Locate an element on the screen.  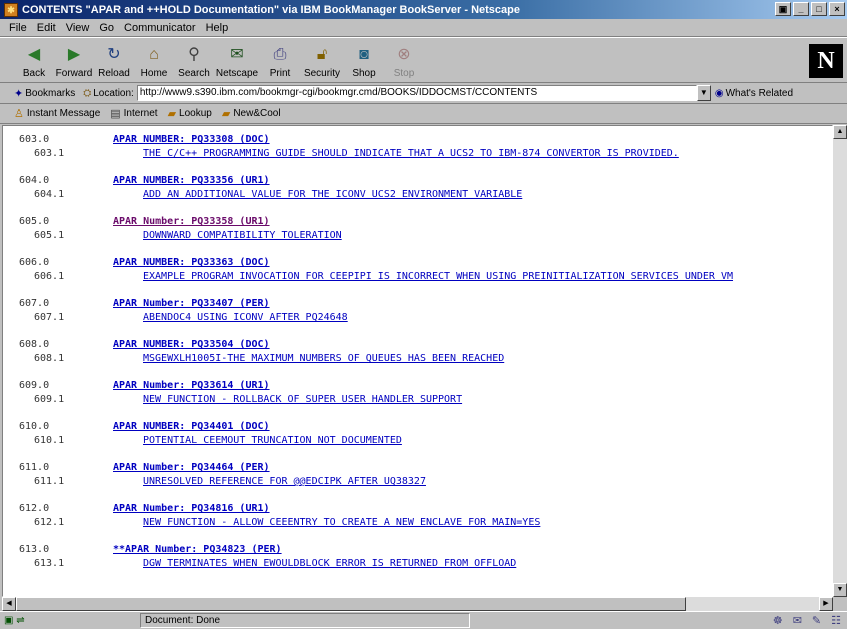
close-button: × is located at coordinates (837, 9).